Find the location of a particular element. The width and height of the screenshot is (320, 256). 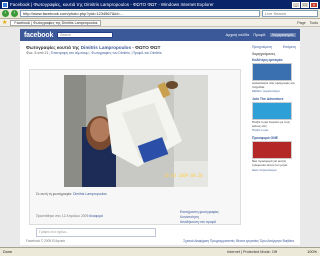

nav-account: Λογαριασμός is located at coordinates (282, 35).